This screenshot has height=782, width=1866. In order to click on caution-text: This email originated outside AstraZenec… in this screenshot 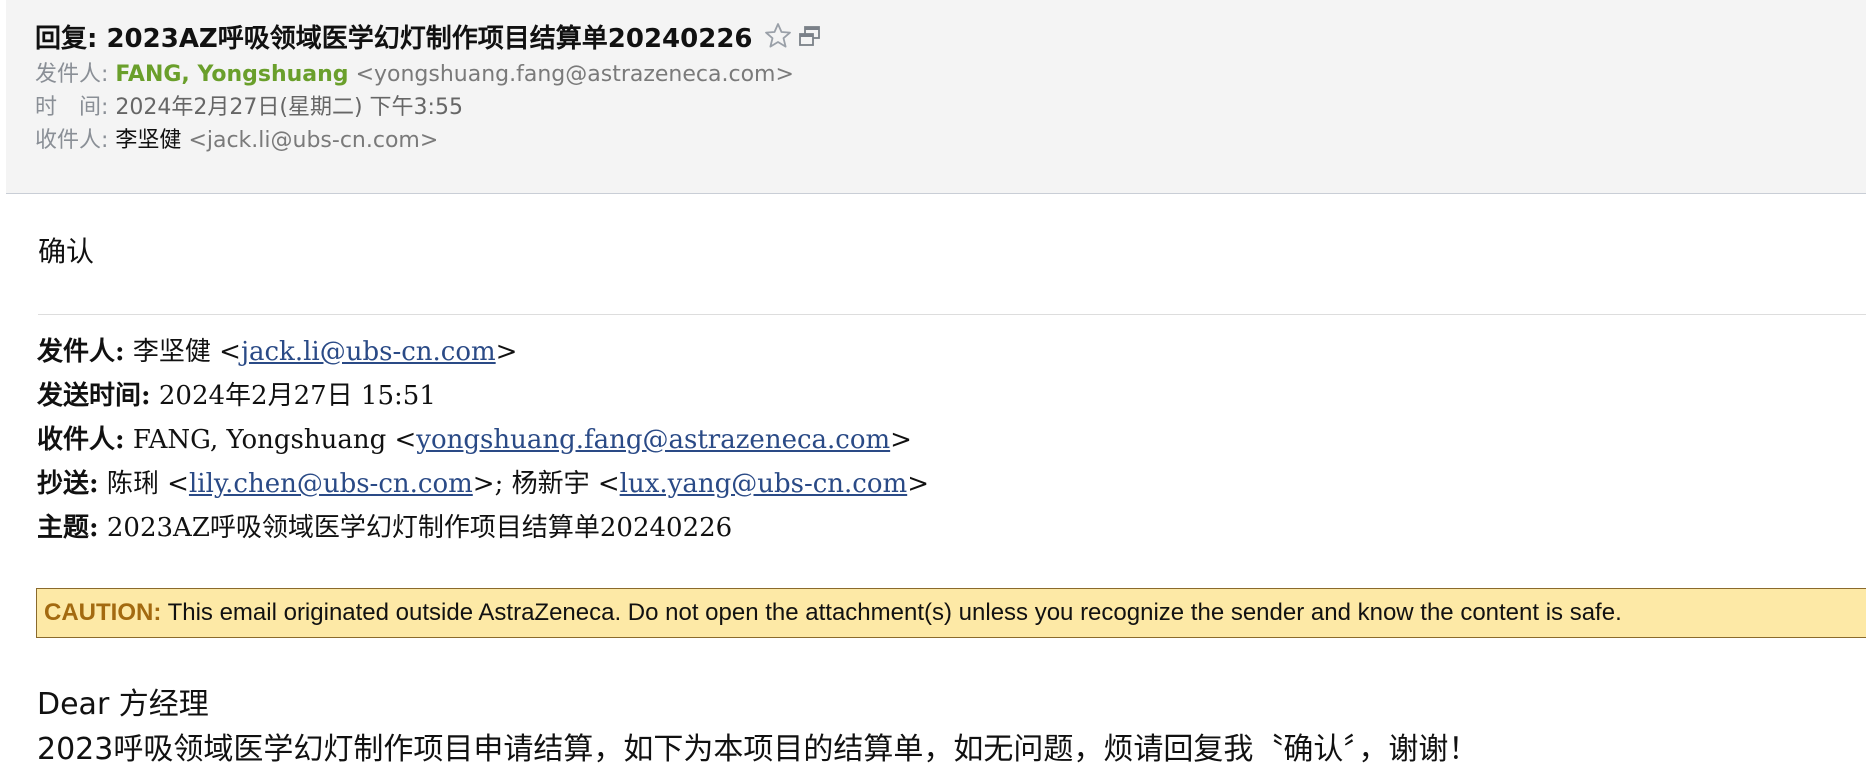, I will do `click(891, 612)`.